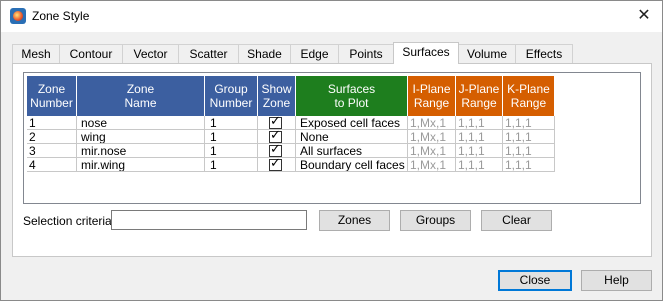 Image resolution: width=663 pixels, height=301 pixels. Describe the element at coordinates (61, 16) in the screenshot. I see `window-title: Zone Style` at that location.